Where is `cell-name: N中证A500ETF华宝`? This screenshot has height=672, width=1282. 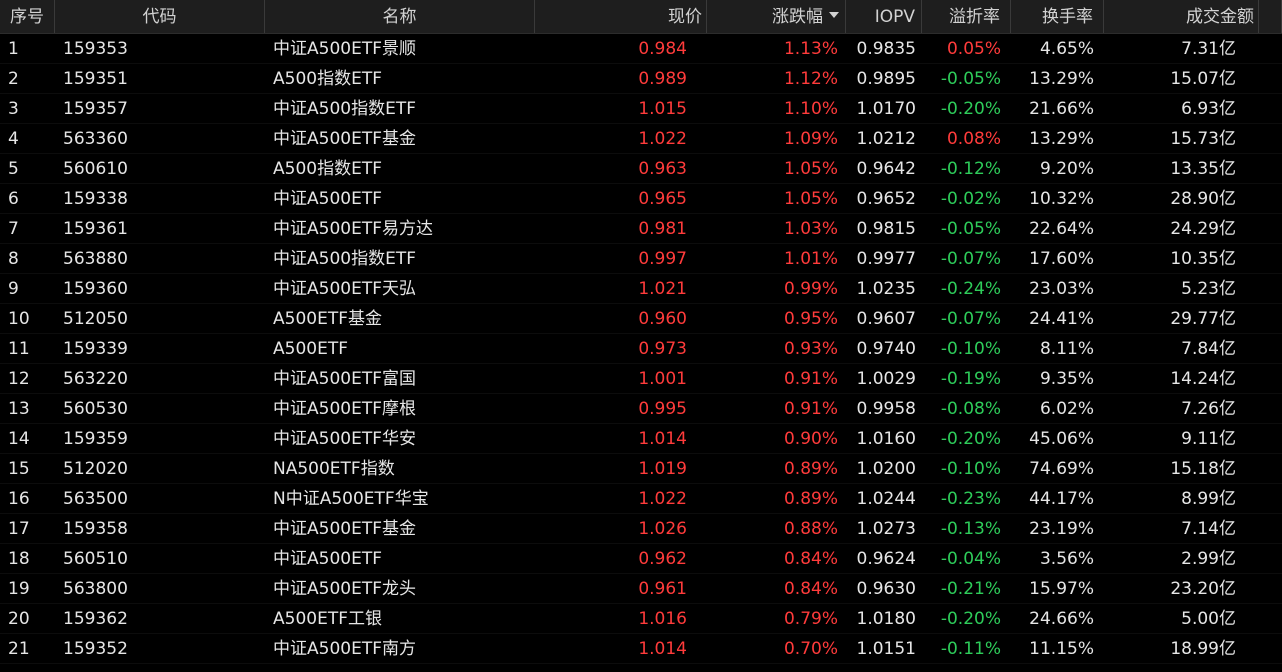
cell-name: N中证A500ETF华宝 is located at coordinates (351, 499).